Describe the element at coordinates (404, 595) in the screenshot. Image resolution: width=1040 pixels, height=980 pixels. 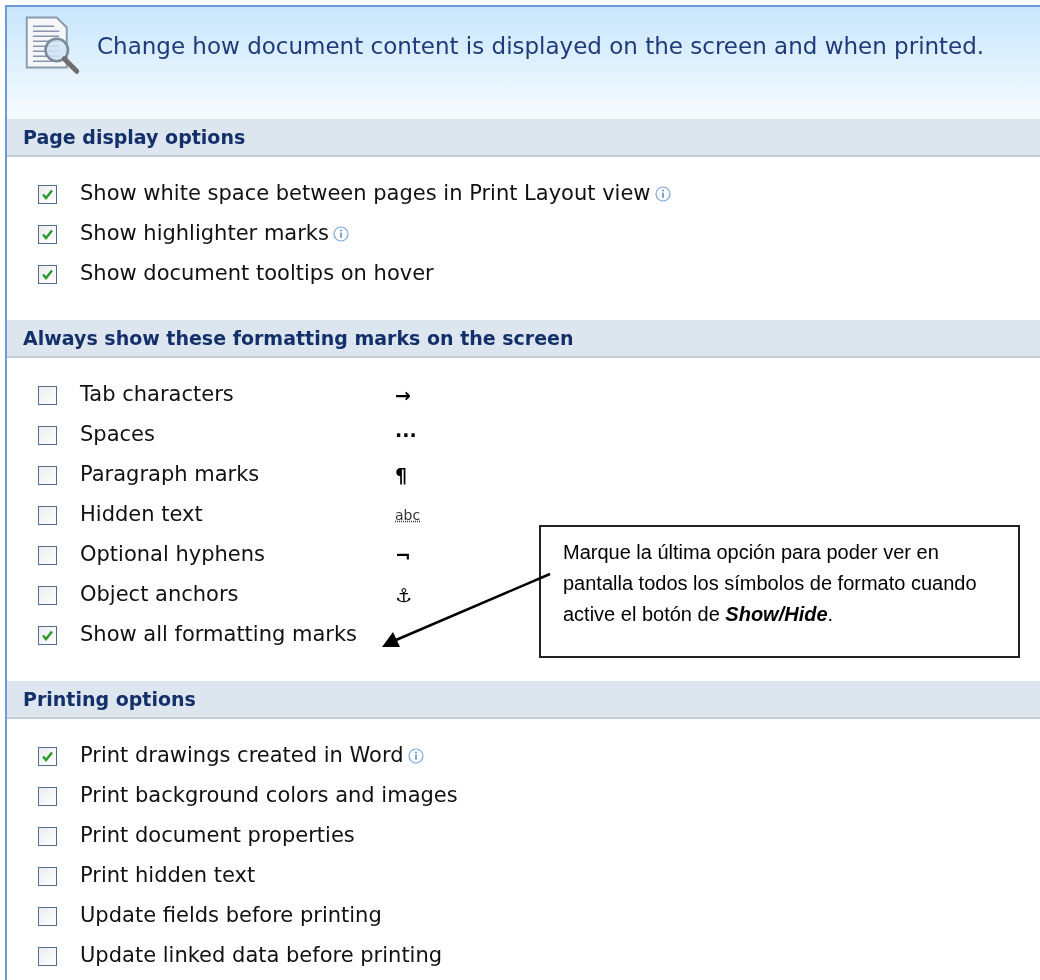
I see `formatting-mark: ⚓` at that location.